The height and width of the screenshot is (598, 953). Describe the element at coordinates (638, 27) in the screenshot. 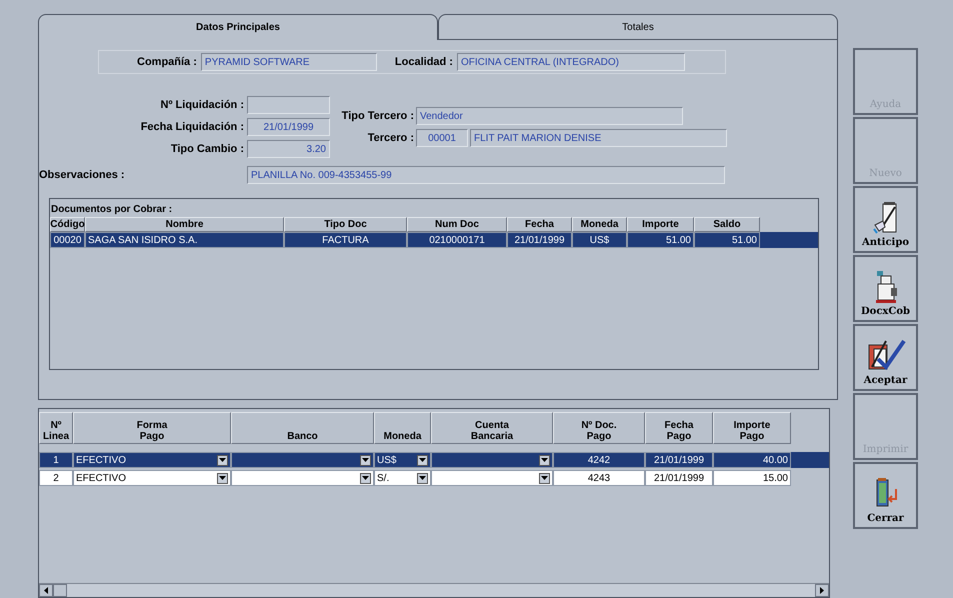

I see `tab: Totales` at that location.